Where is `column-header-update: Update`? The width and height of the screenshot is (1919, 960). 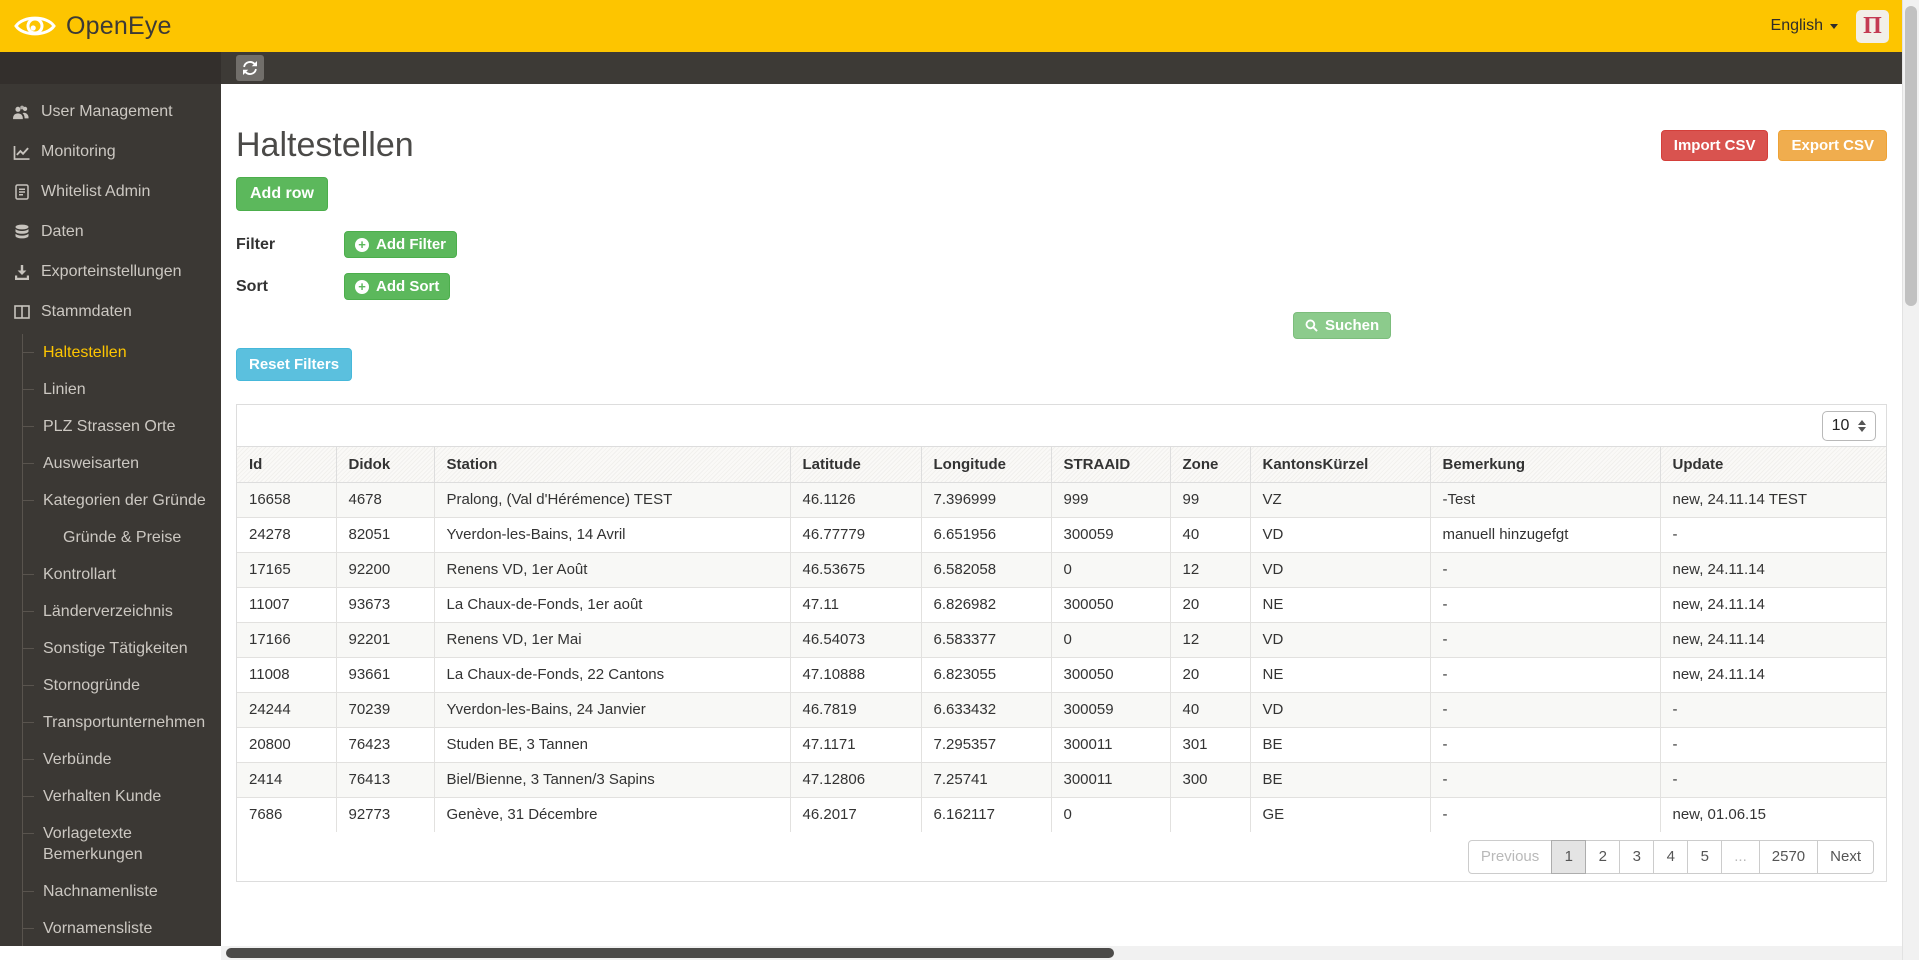 column-header-update: Update is located at coordinates (1773, 464).